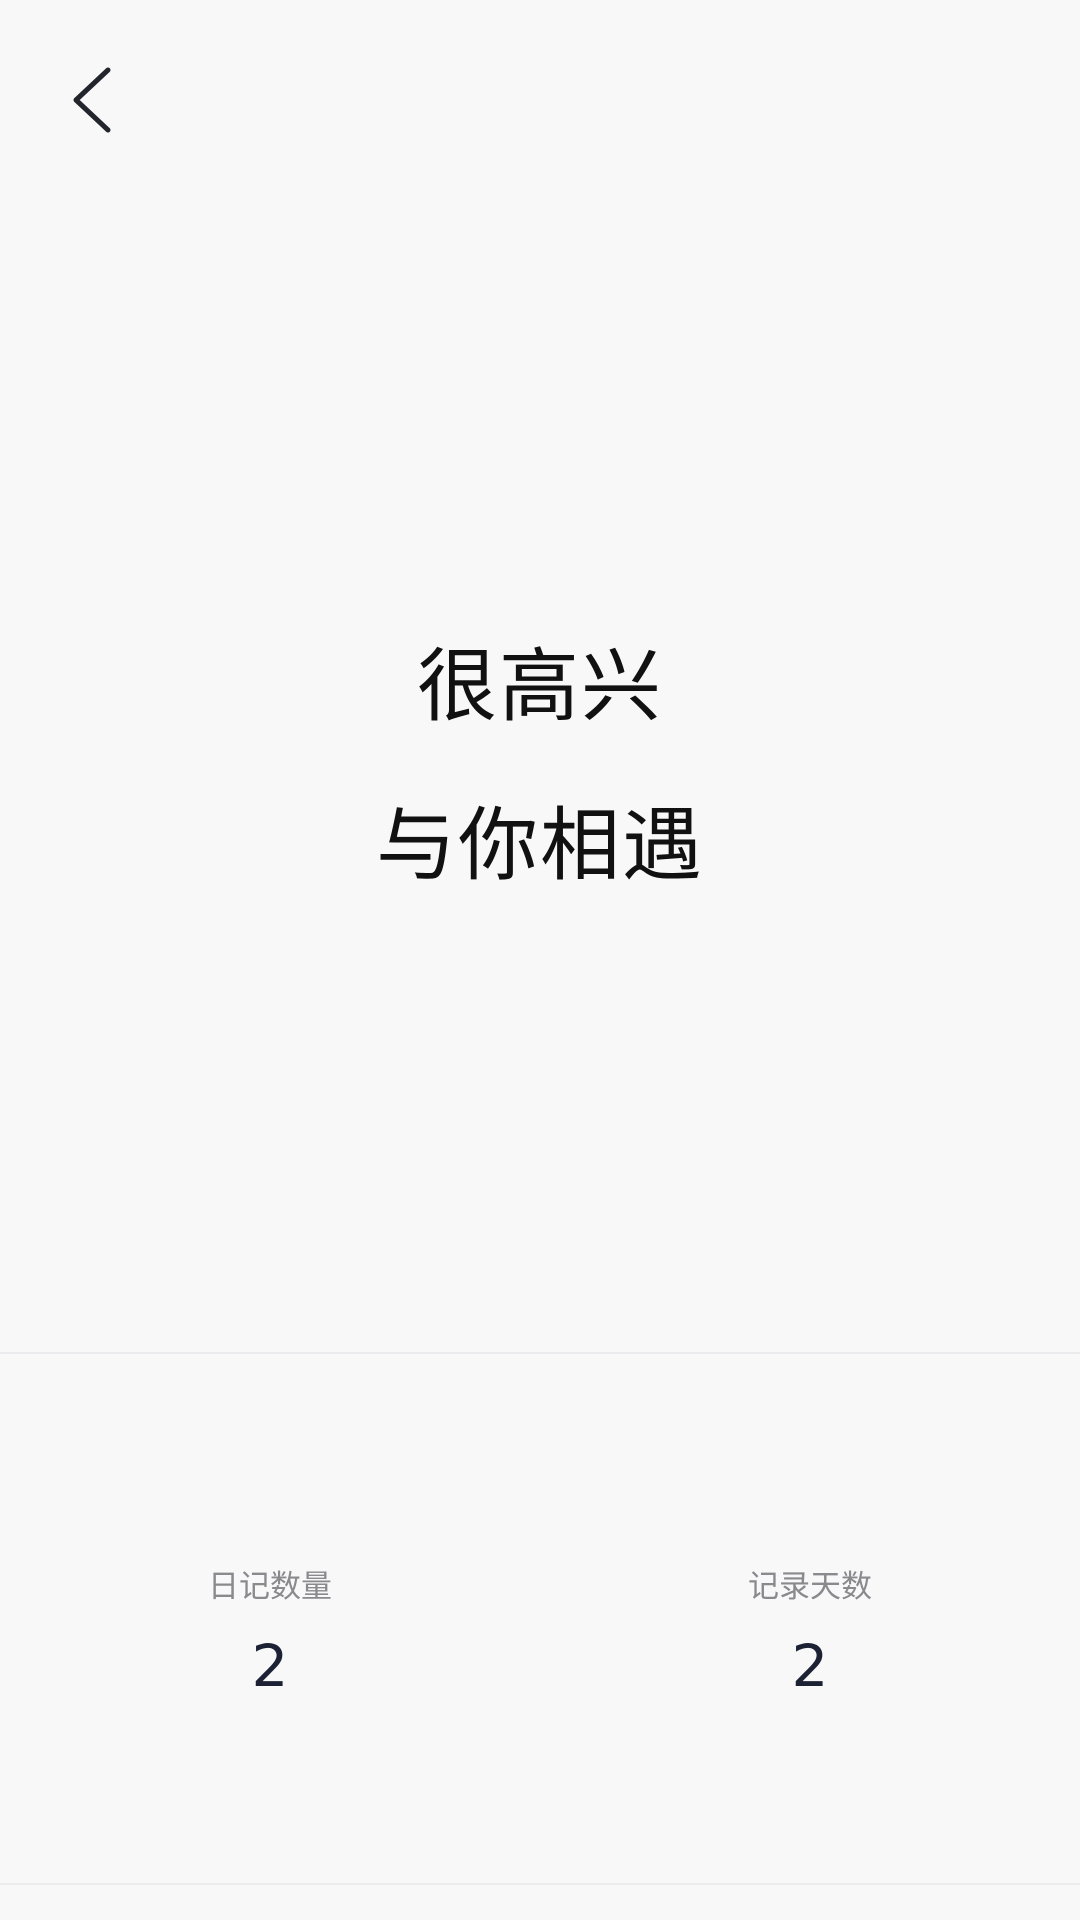 The height and width of the screenshot is (1920, 1080). Describe the element at coordinates (540, 686) in the screenshot. I see `greeting-line-1: 很高兴` at that location.